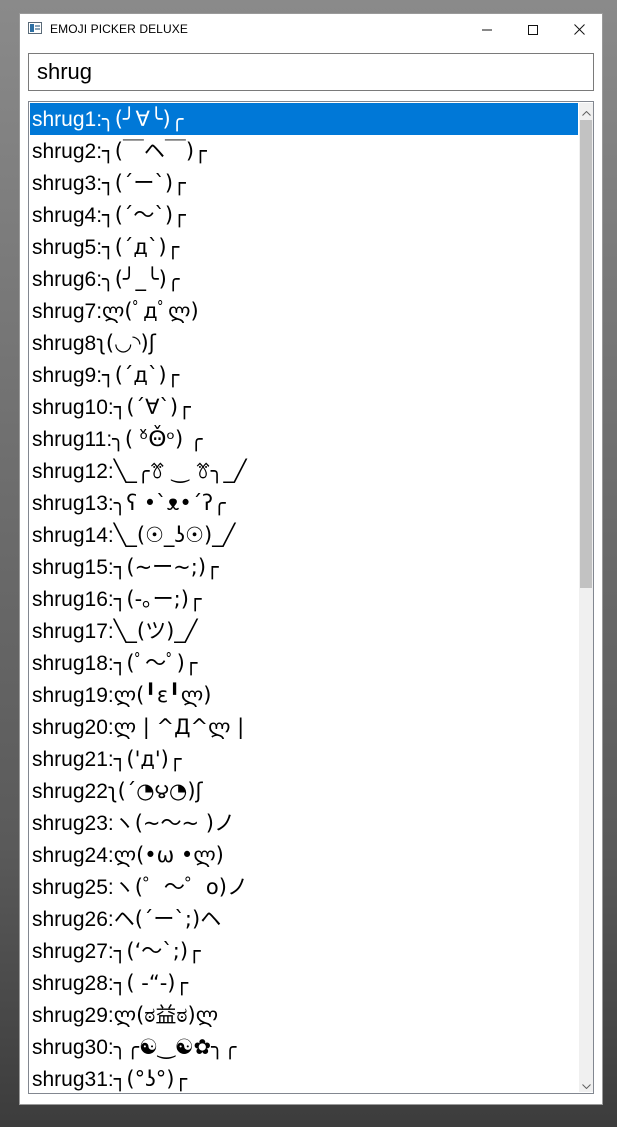 The height and width of the screenshot is (1127, 617). What do you see at coordinates (157, 951) in the screenshot?
I see `emoji-text: ┐(‘～`;)┌` at bounding box center [157, 951].